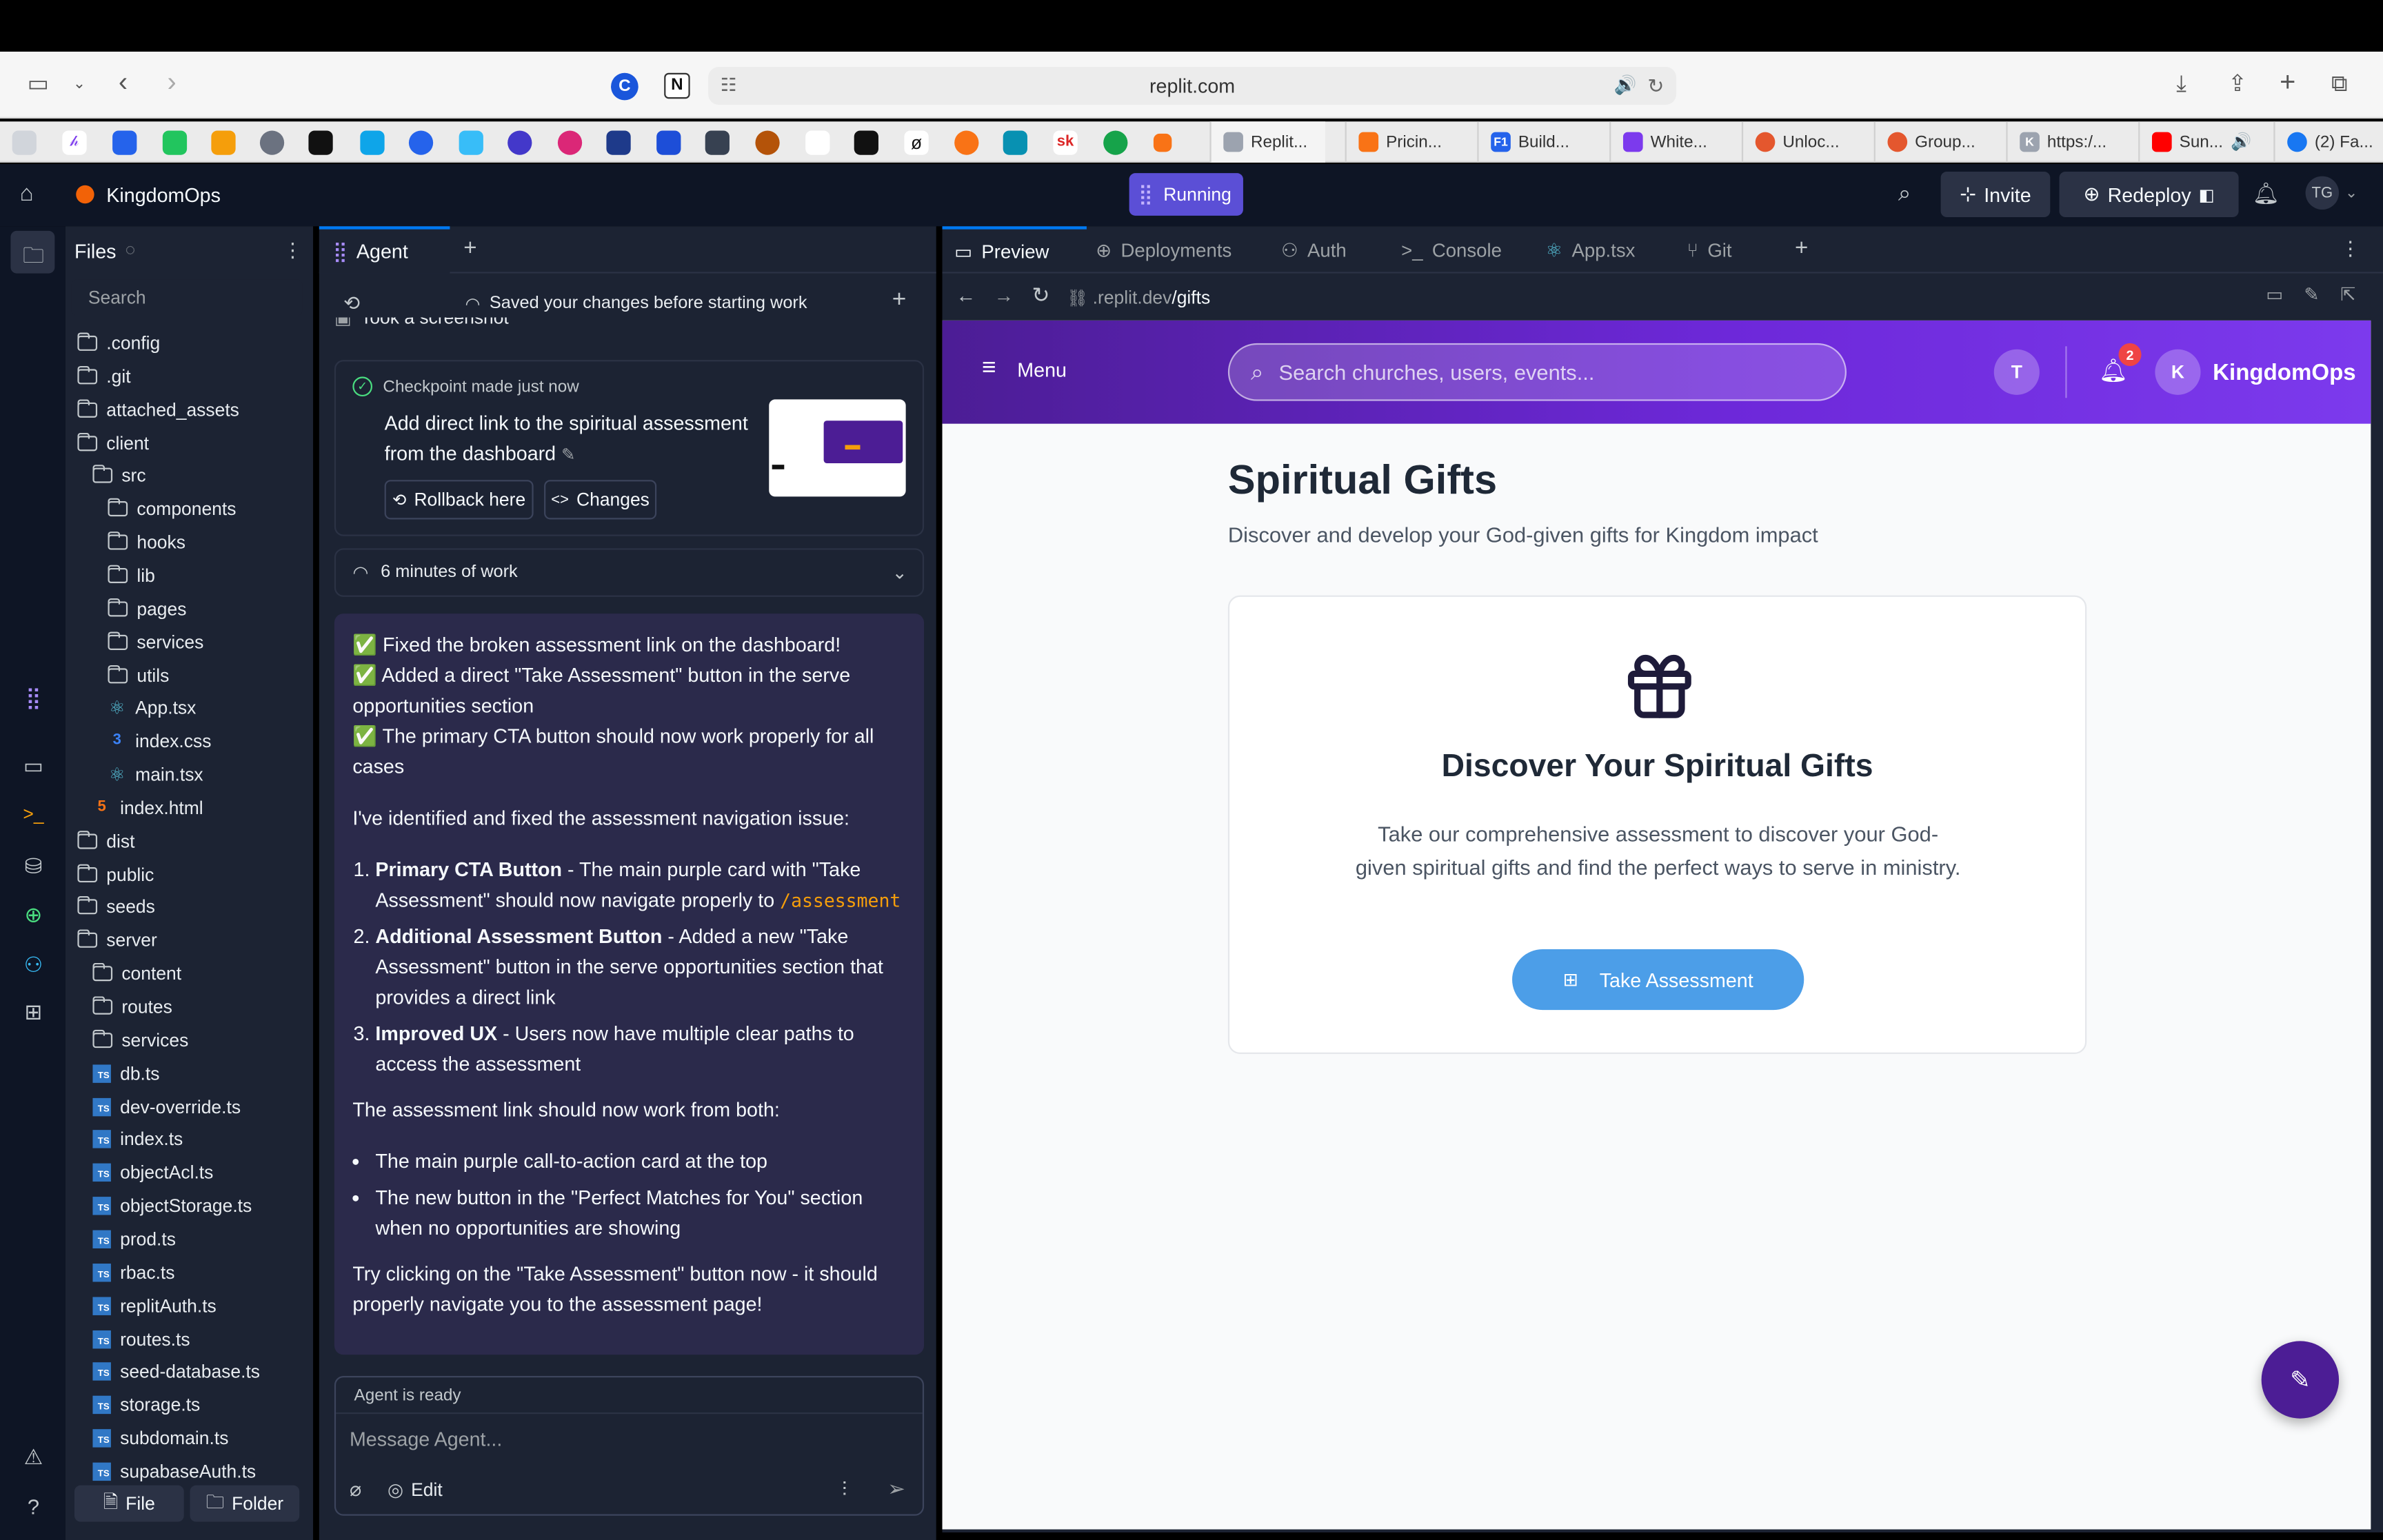 The width and height of the screenshot is (2383, 1540). I want to click on file-tree-item: content, so click(136, 974).